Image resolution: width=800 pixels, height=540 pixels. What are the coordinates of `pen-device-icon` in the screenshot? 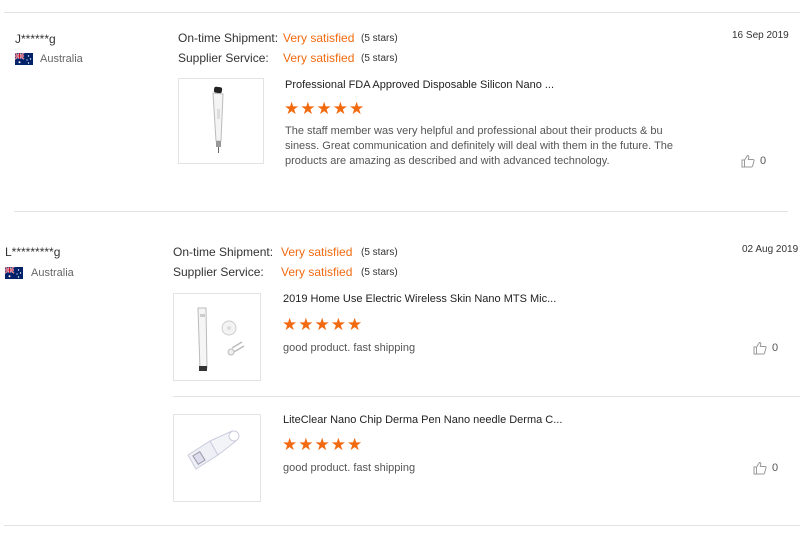 It's located at (218, 119).